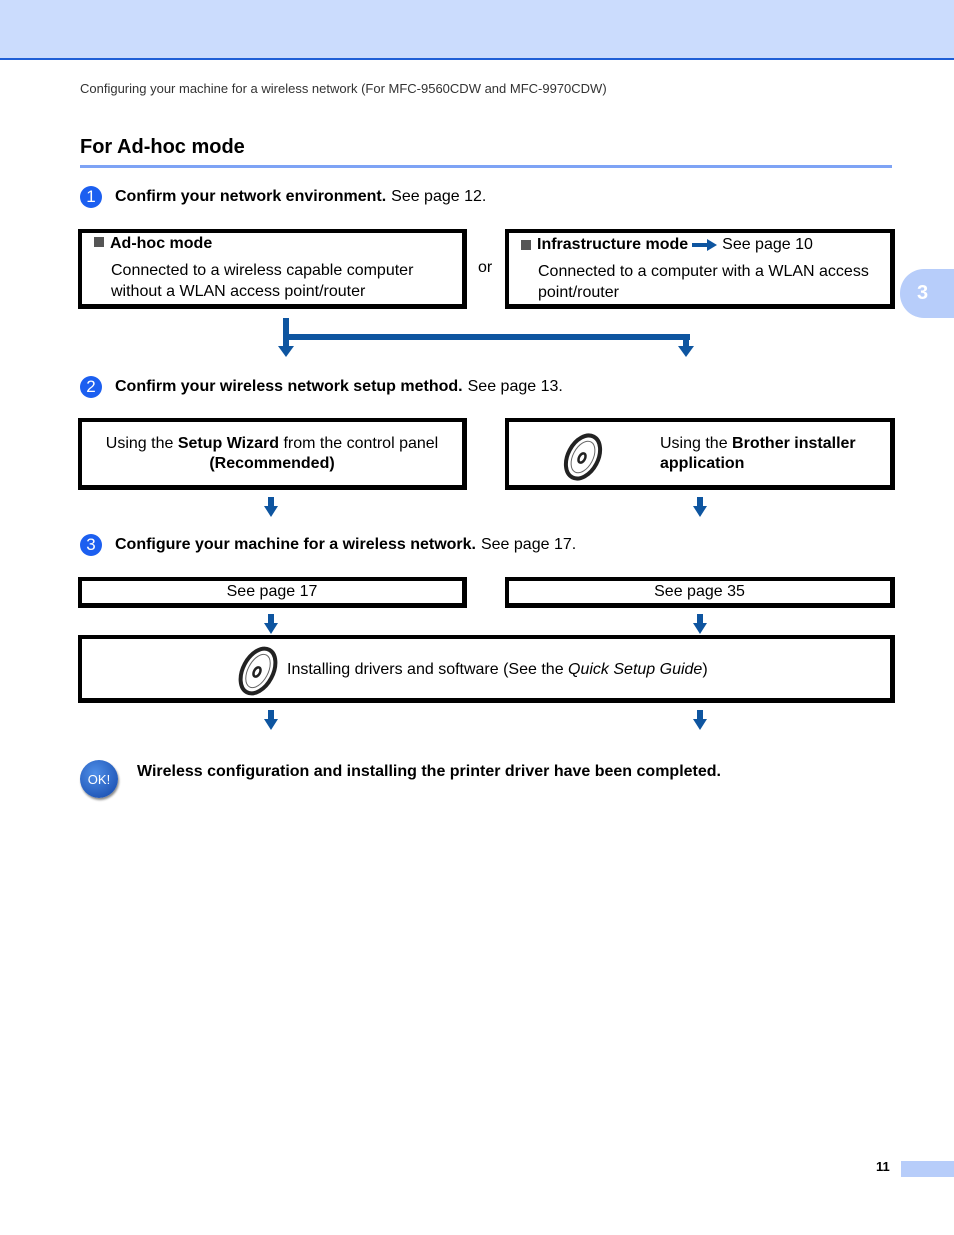  What do you see at coordinates (486, 337) in the screenshot?
I see `branch-connector` at bounding box center [486, 337].